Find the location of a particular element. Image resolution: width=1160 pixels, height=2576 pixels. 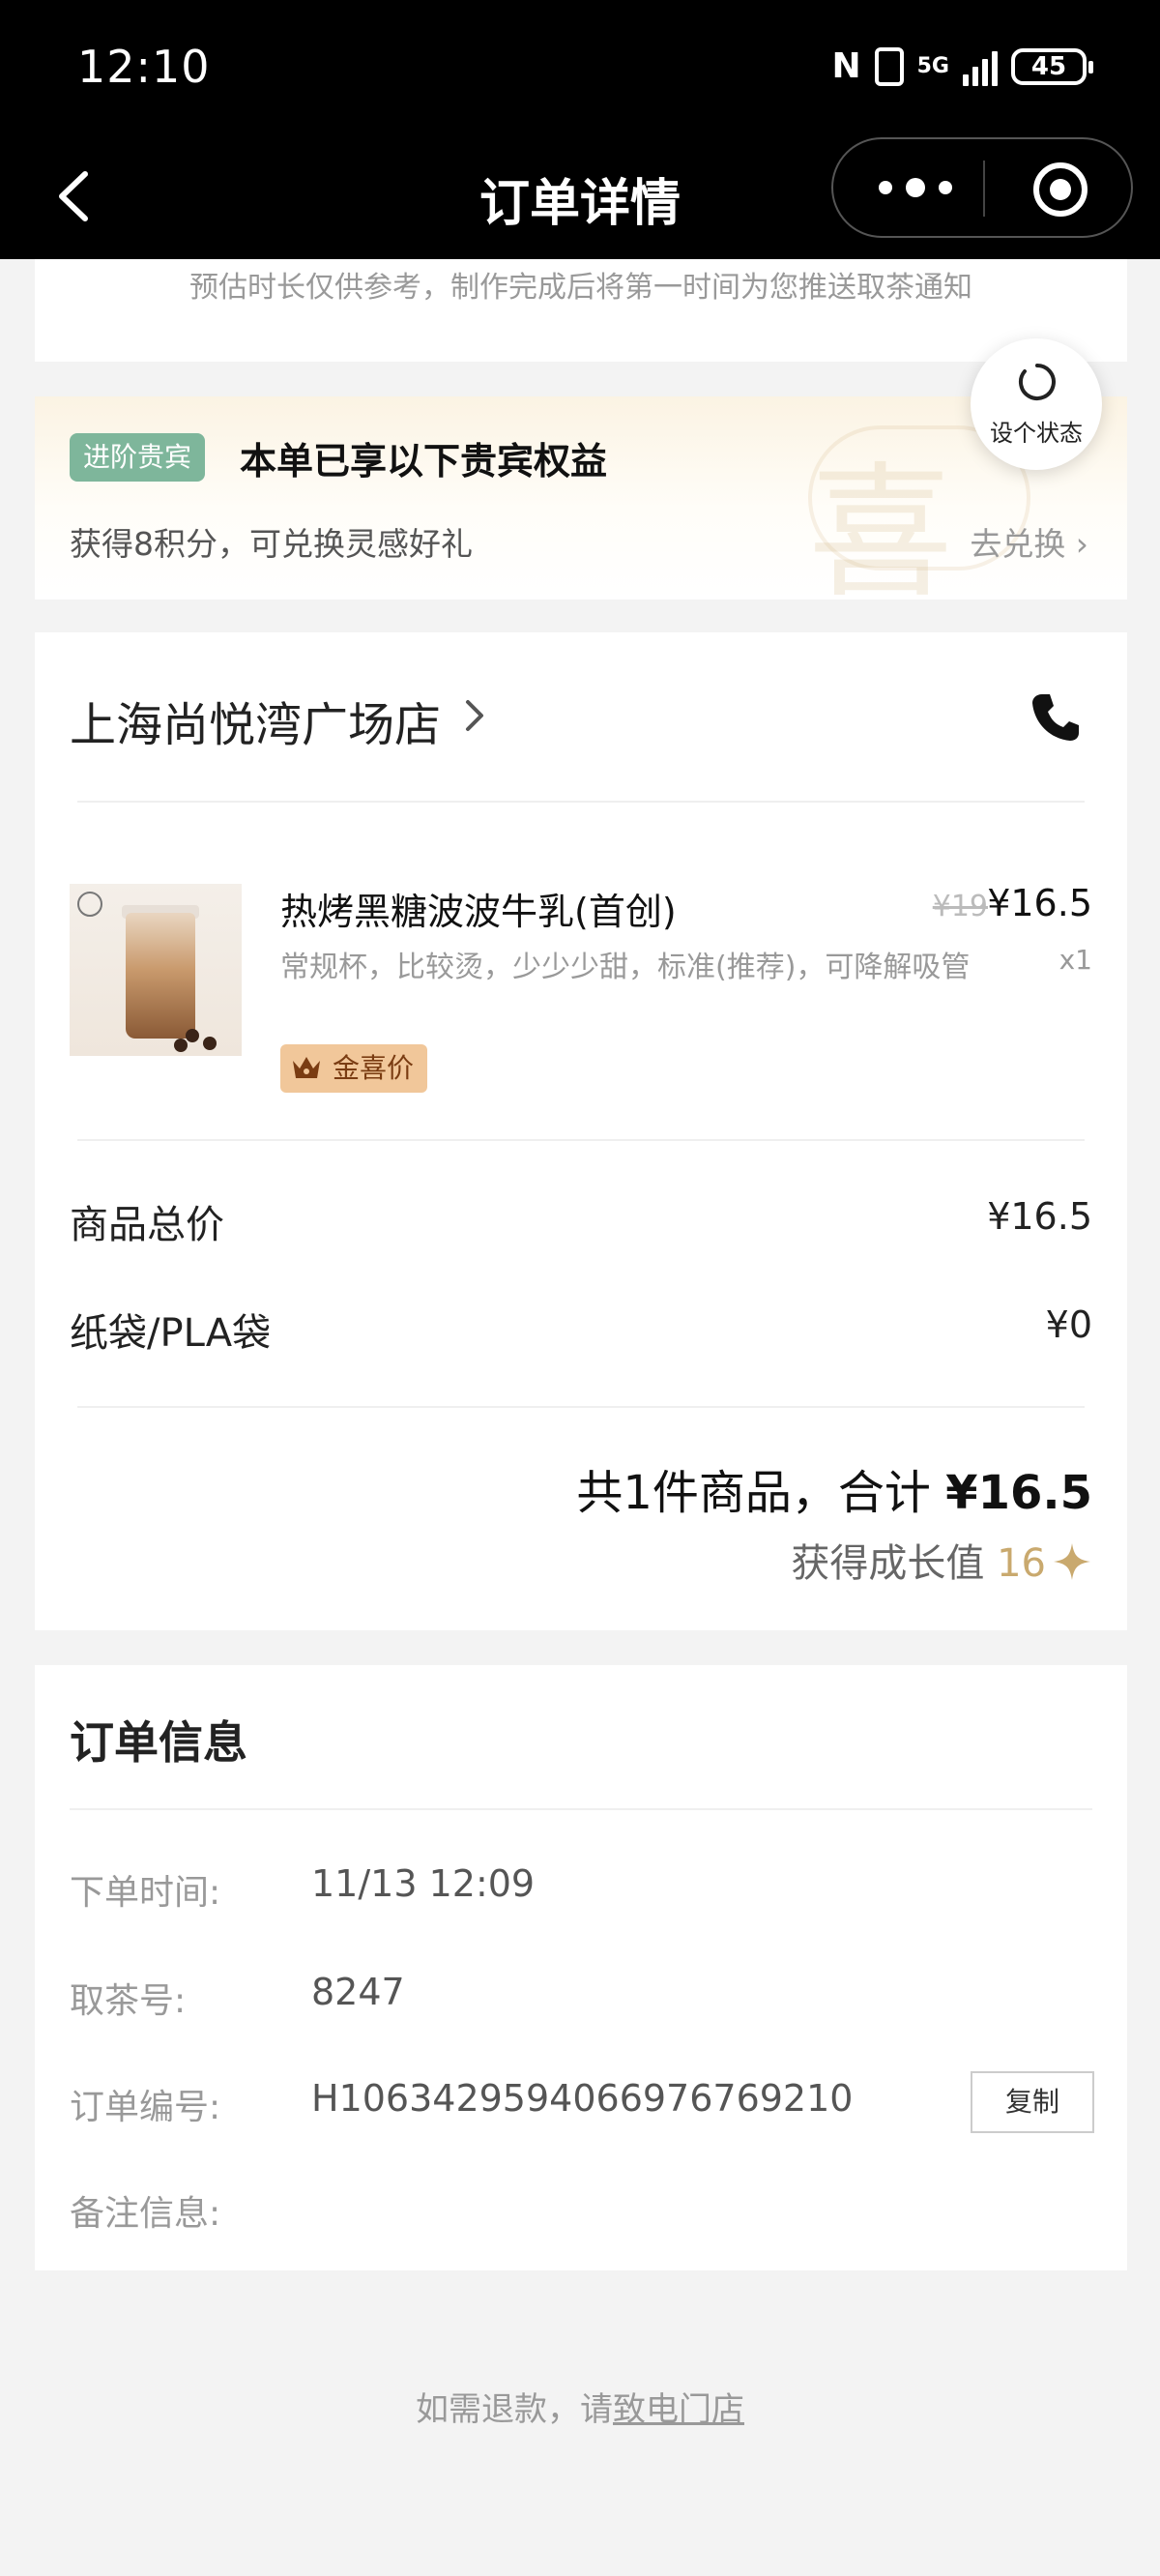

more-dots-icon is located at coordinates (915, 187).